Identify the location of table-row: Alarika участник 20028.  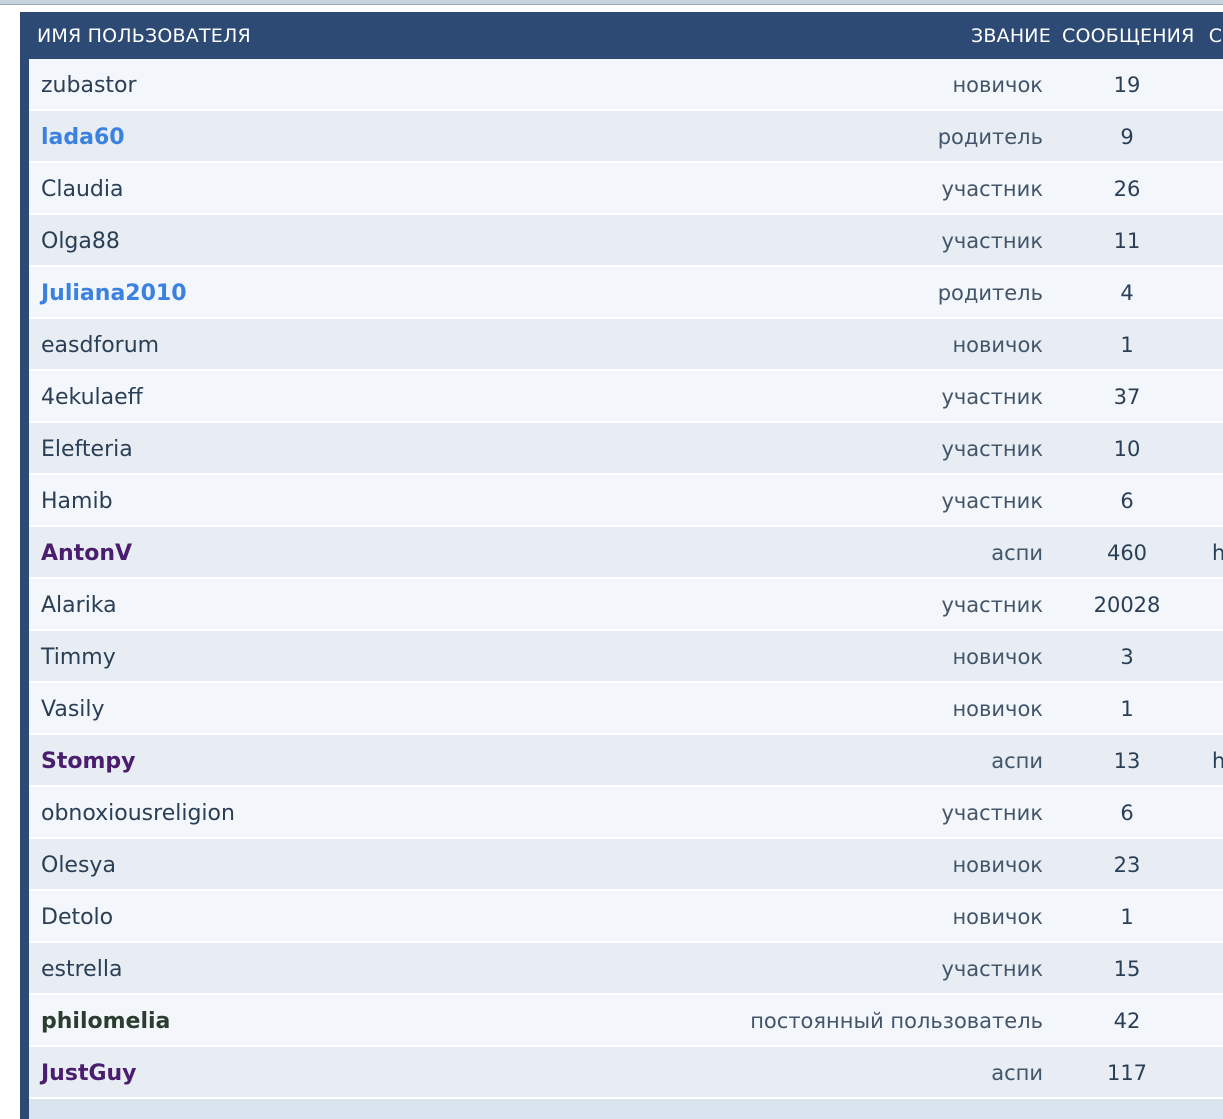
(626, 605).